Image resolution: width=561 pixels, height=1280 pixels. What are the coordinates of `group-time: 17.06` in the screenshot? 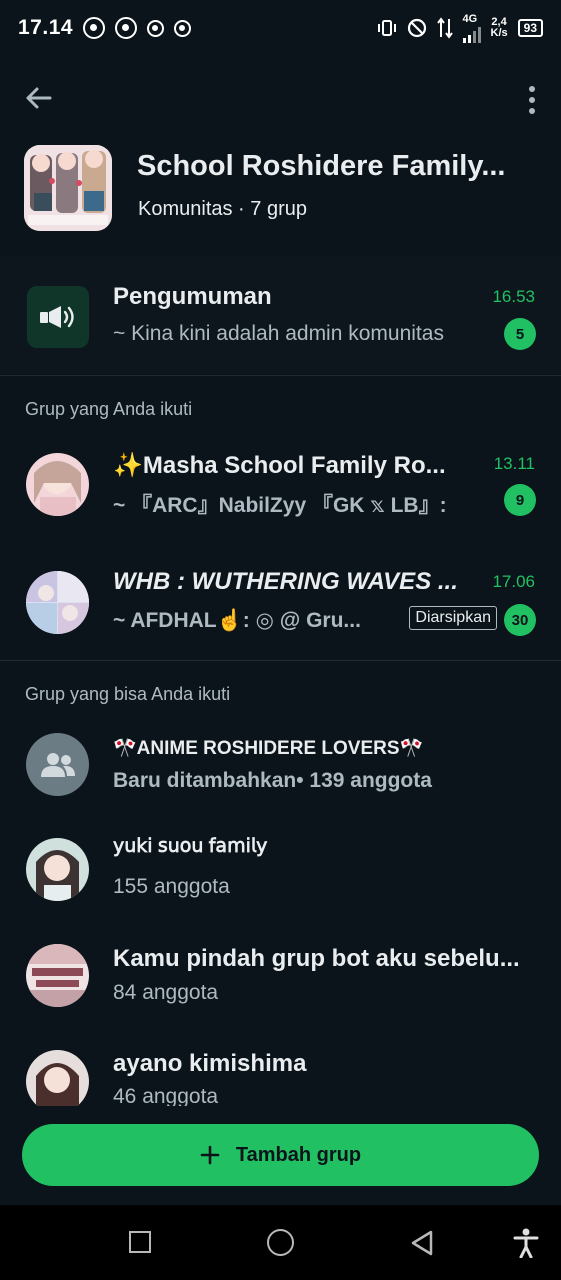 It's located at (513, 581).